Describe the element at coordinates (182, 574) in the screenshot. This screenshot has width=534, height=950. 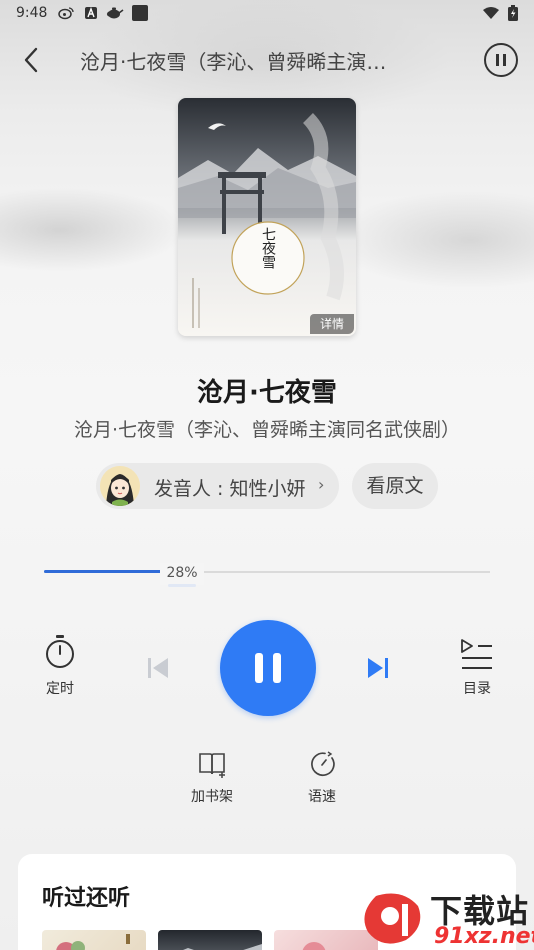
I see `progress-label: 28%` at that location.